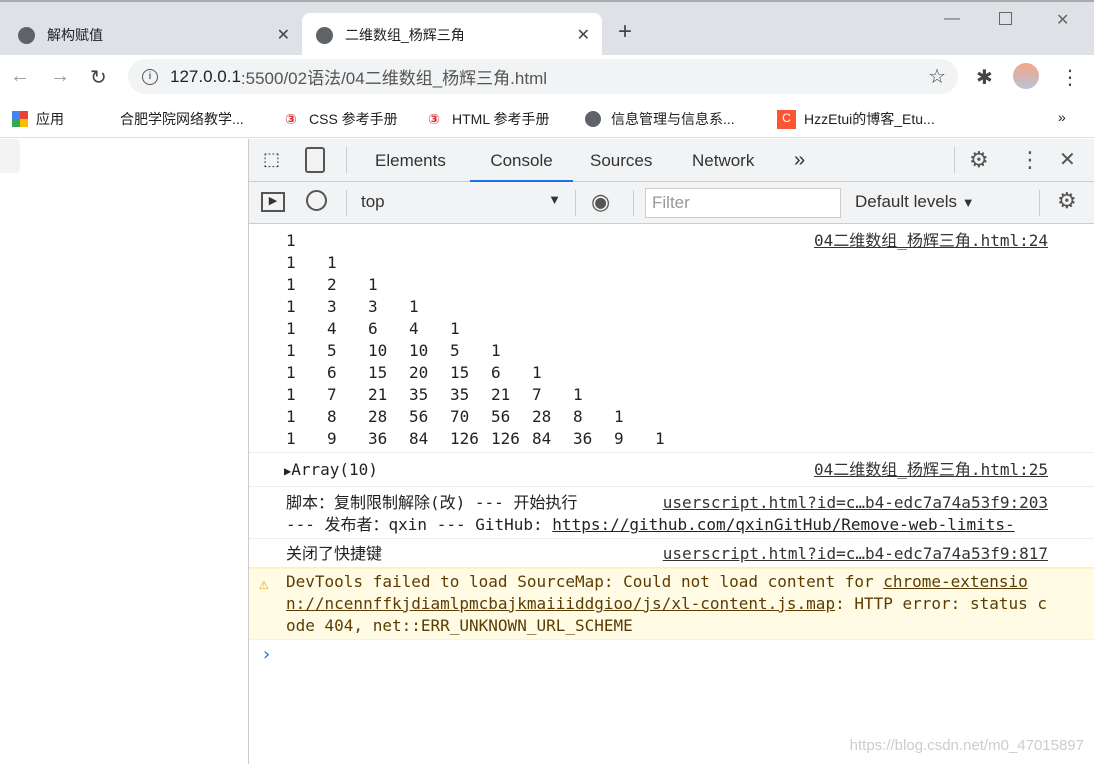 The image size is (1094, 764). I want to click on triangle-value: 70, so click(460, 416).